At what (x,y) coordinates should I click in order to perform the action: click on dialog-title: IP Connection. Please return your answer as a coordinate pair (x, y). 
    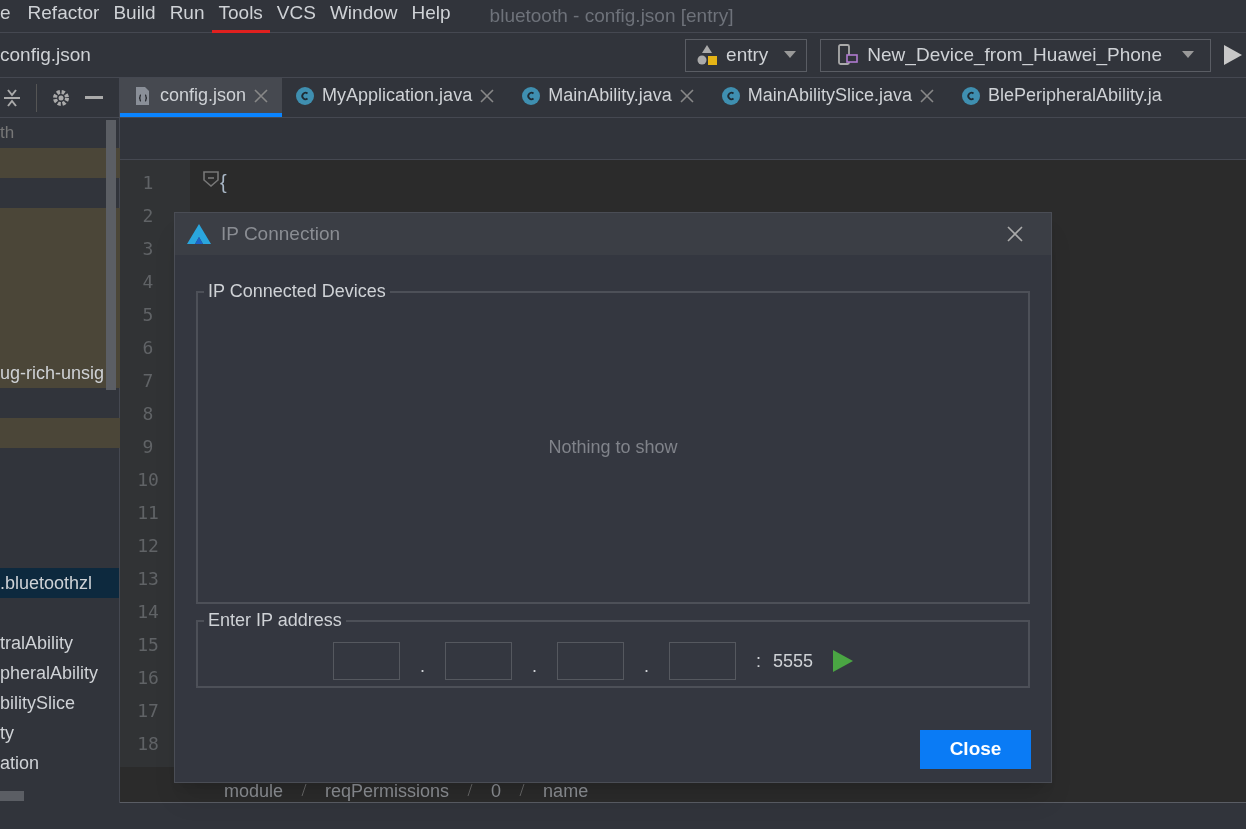
    Looking at the image, I should click on (280, 233).